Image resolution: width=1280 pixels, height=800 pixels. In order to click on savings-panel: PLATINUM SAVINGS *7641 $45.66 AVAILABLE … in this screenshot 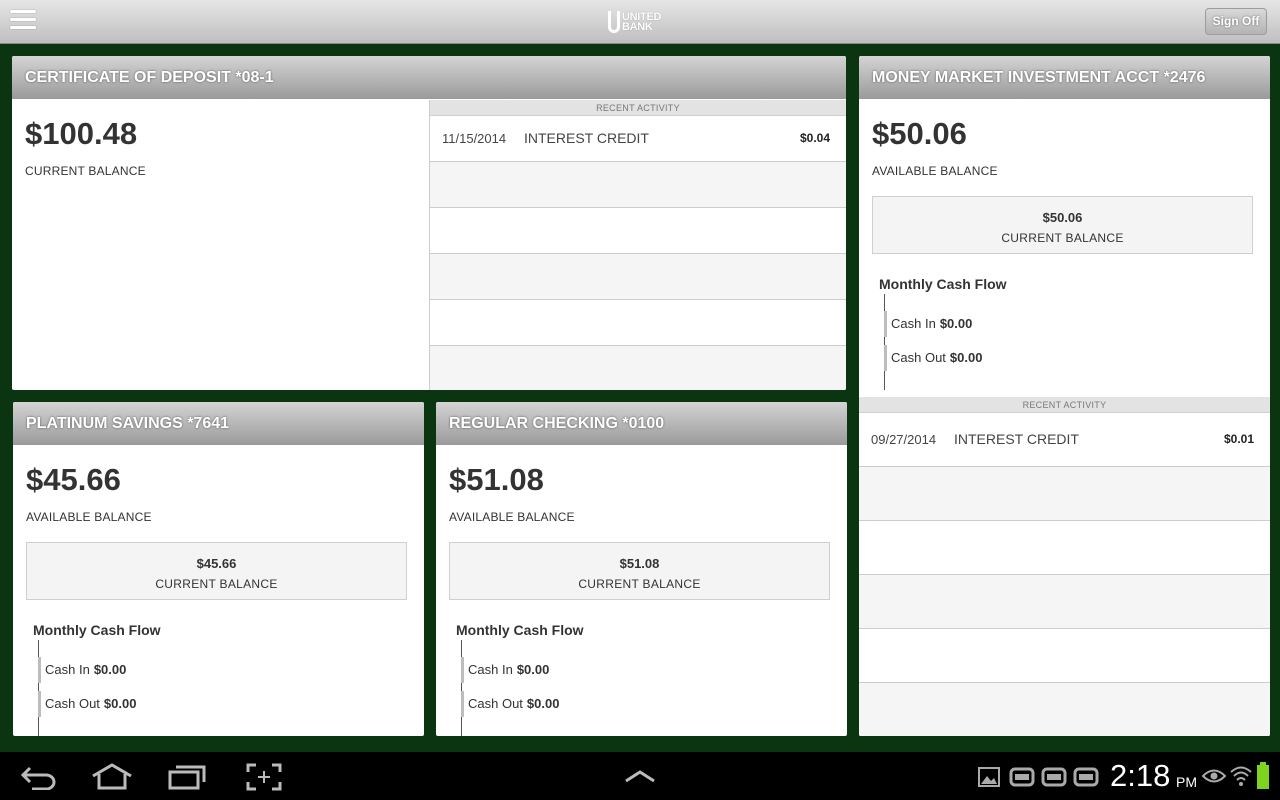, I will do `click(218, 569)`.